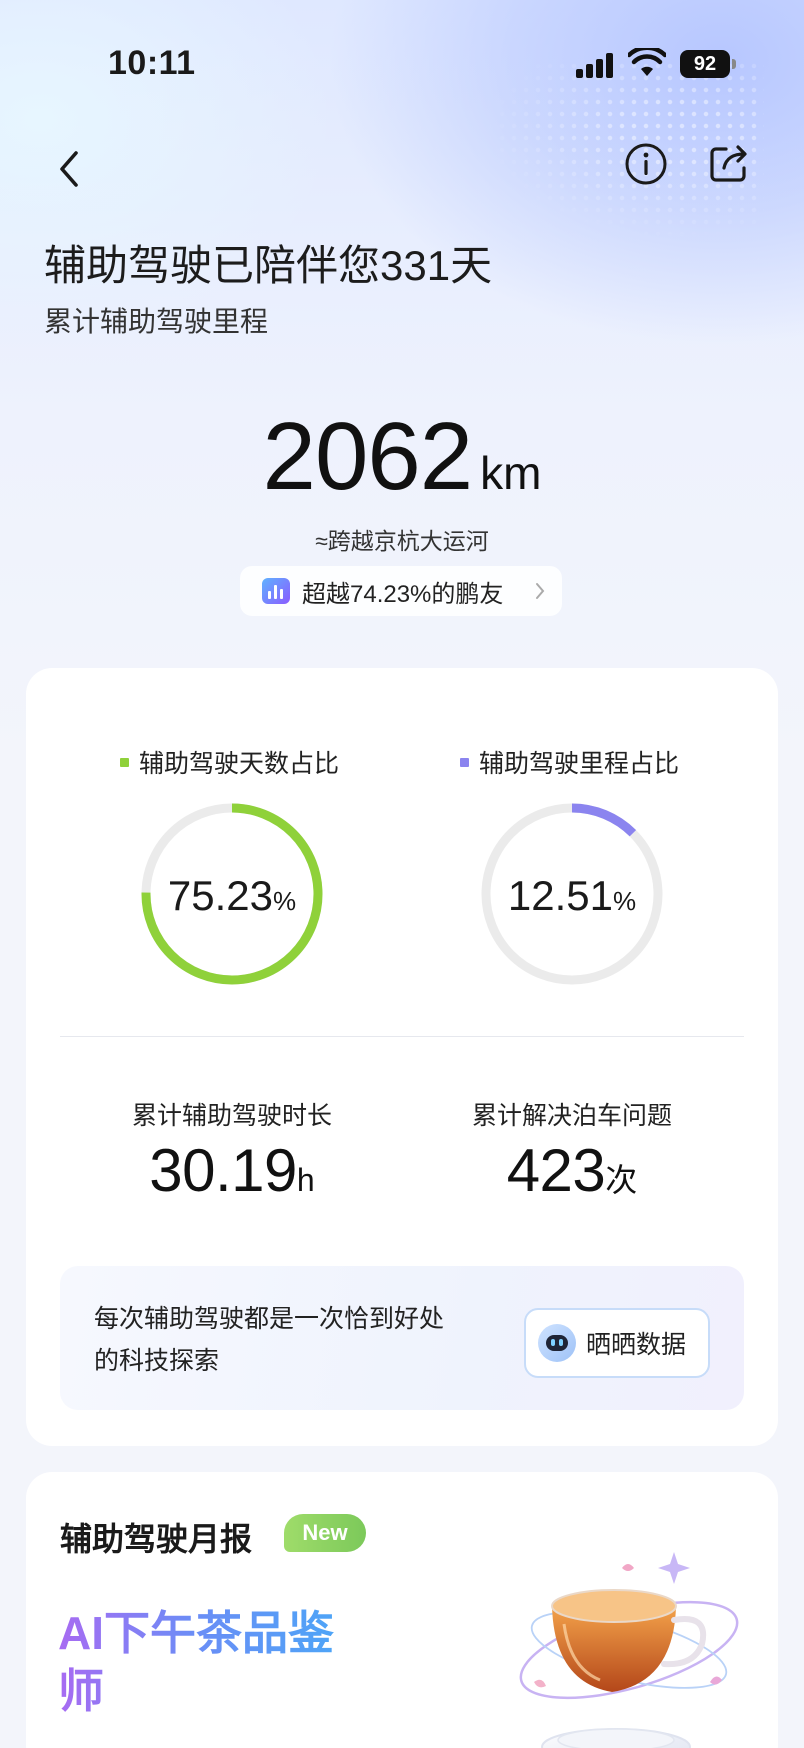  I want to click on mileage-ratio-unit: %, so click(624, 901).